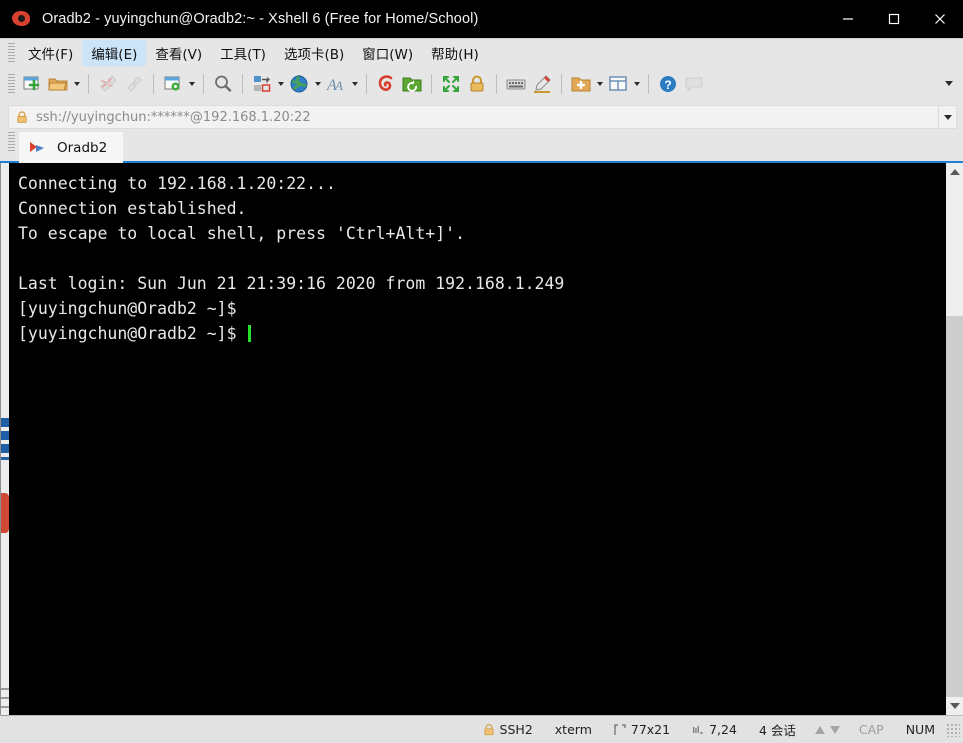 The height and width of the screenshot is (743, 963). I want to click on menubar-grip, so click(11, 52).